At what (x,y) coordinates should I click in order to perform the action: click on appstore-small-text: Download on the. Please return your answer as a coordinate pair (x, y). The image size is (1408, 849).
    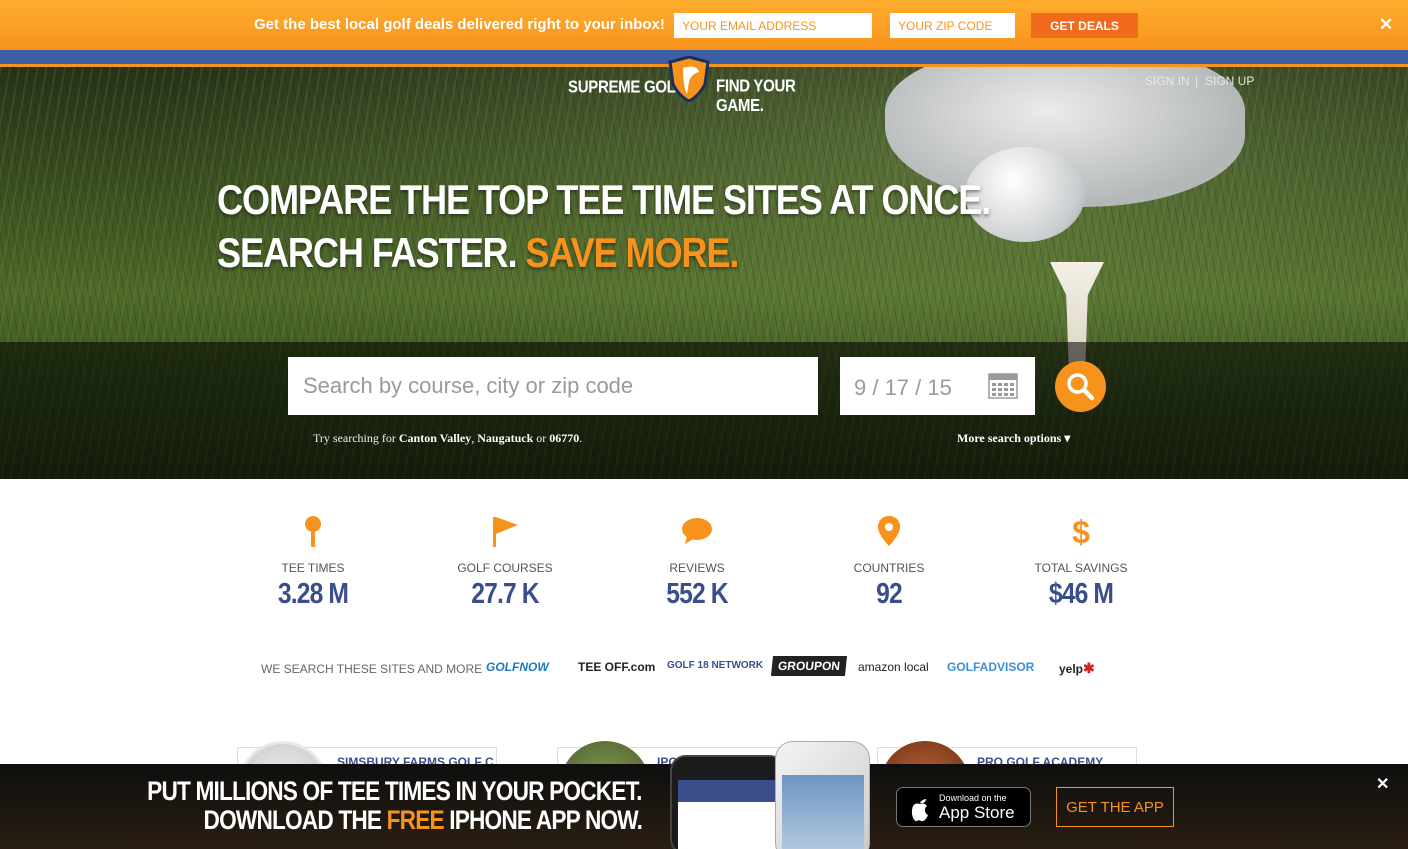
    Looking at the image, I should click on (973, 798).